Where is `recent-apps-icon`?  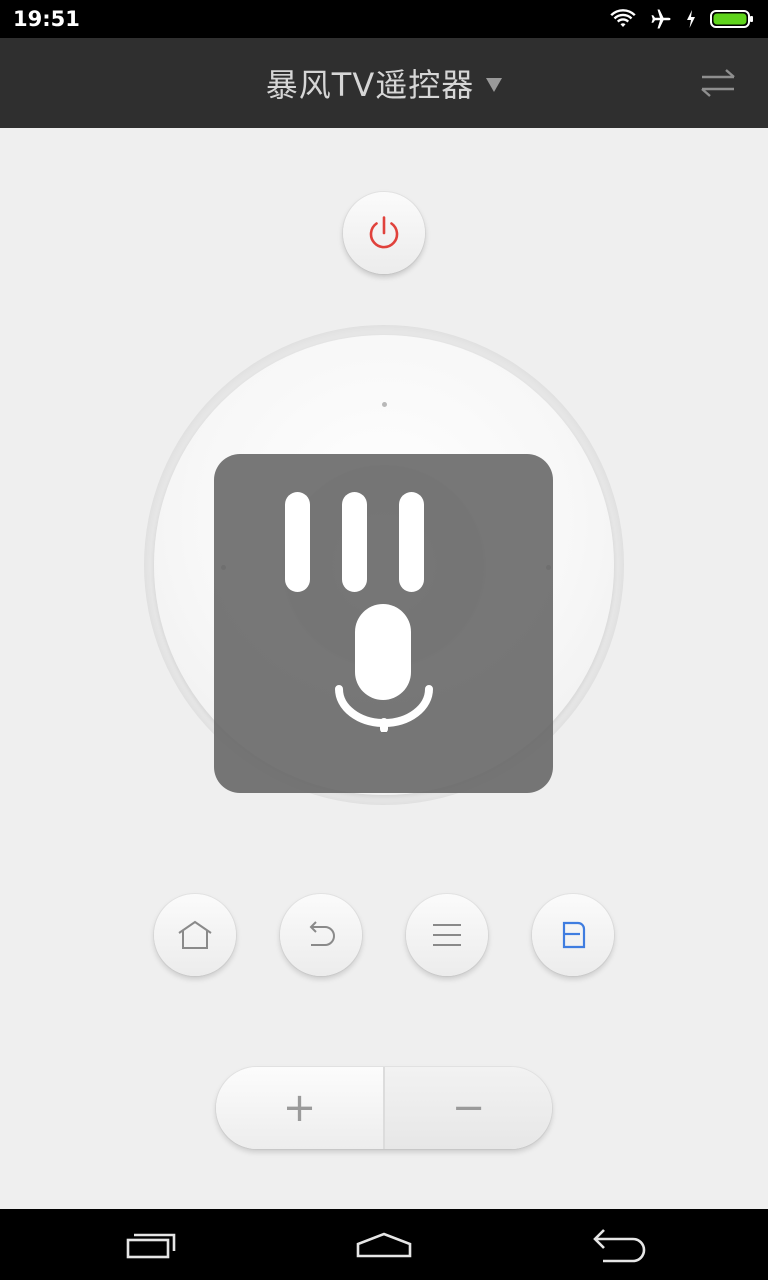
recent-apps-icon is located at coordinates (151, 1246).